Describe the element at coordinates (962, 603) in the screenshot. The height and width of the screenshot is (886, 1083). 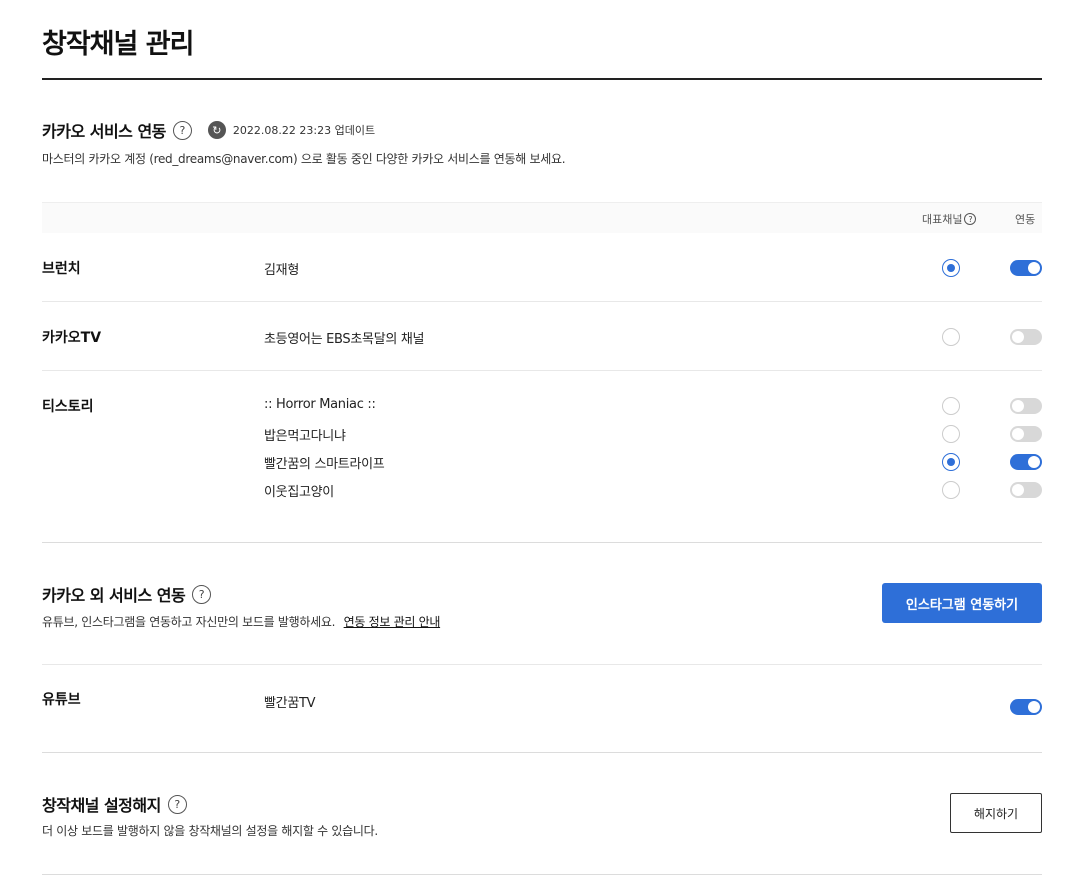
I see `instagram-link-button: 인스타그램 연동하기` at that location.